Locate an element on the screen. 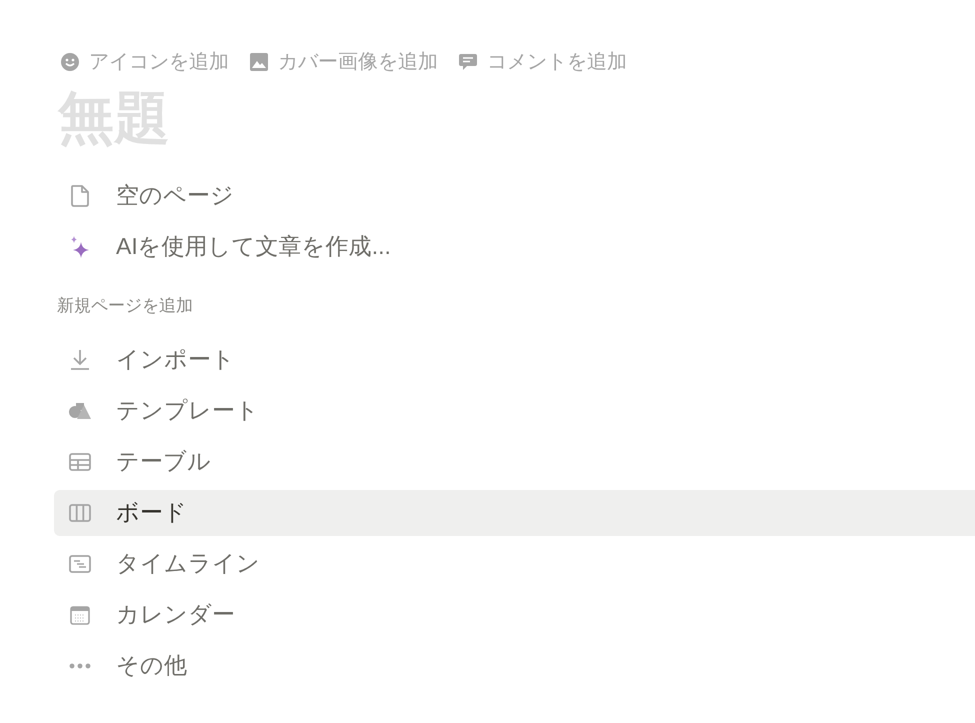  document-icon is located at coordinates (80, 196).